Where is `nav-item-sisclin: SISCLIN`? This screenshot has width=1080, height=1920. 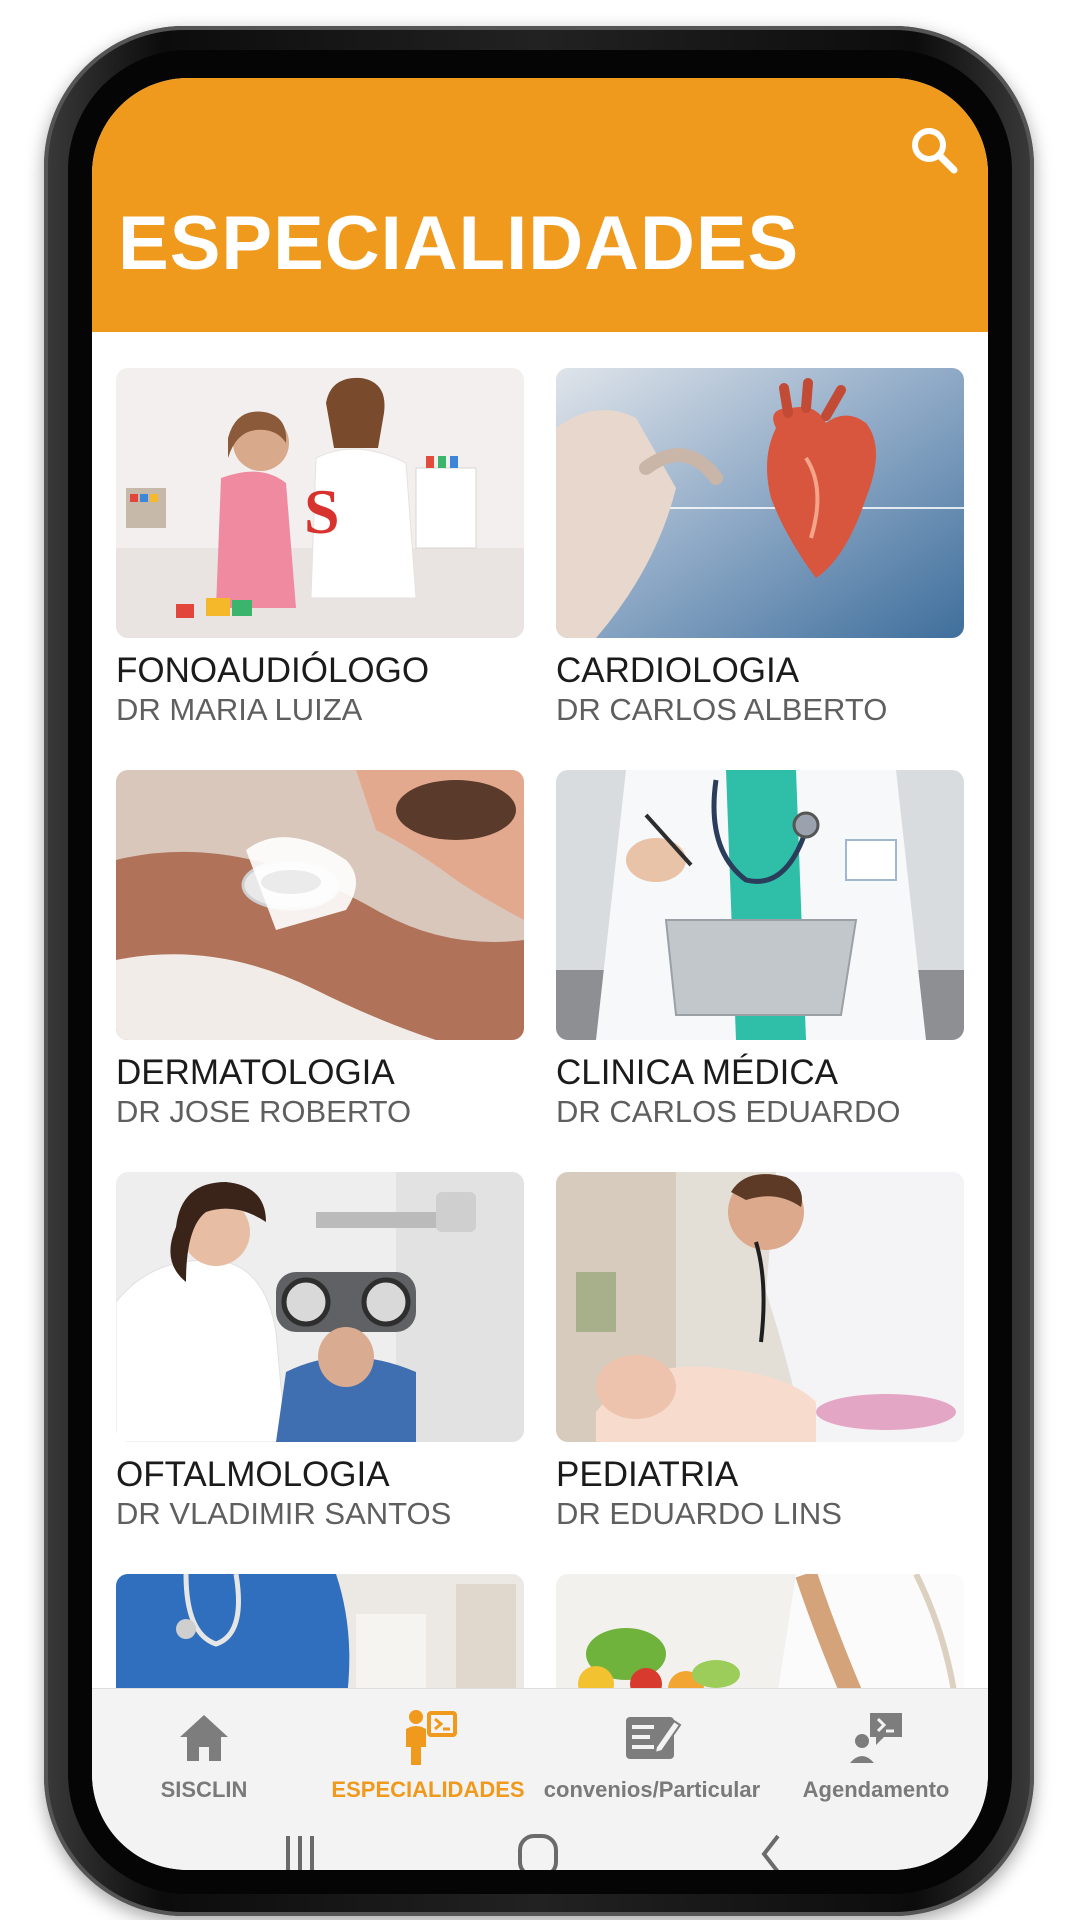
nav-item-sisclin: SISCLIN is located at coordinates (204, 1750).